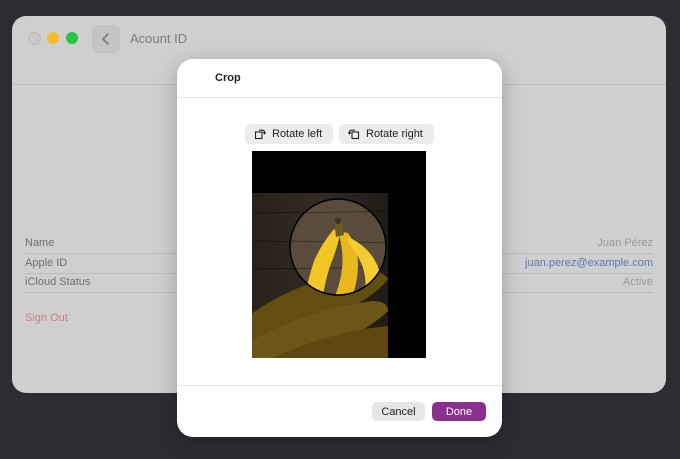 The image size is (680, 459). I want to click on crop-canvas, so click(339, 254).